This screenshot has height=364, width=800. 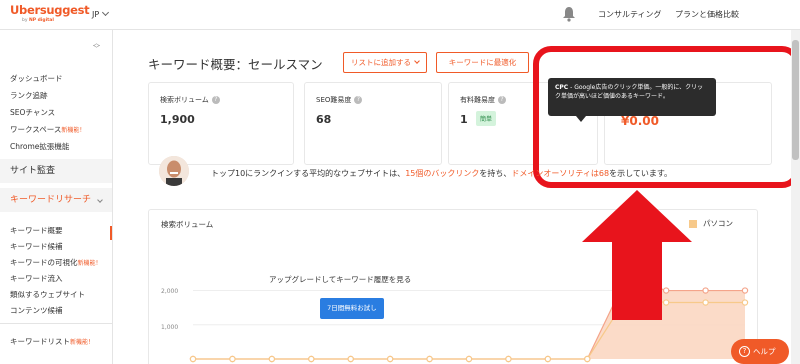 What do you see at coordinates (764, 351) in the screenshot?
I see `help-label: ヘルプ` at bounding box center [764, 351].